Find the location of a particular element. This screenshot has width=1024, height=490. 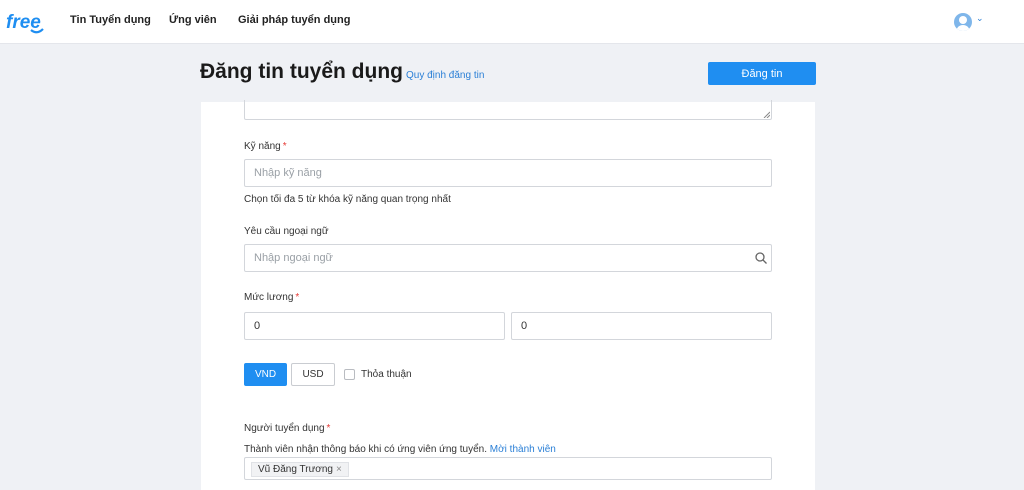

logo: free is located at coordinates (25, 22).